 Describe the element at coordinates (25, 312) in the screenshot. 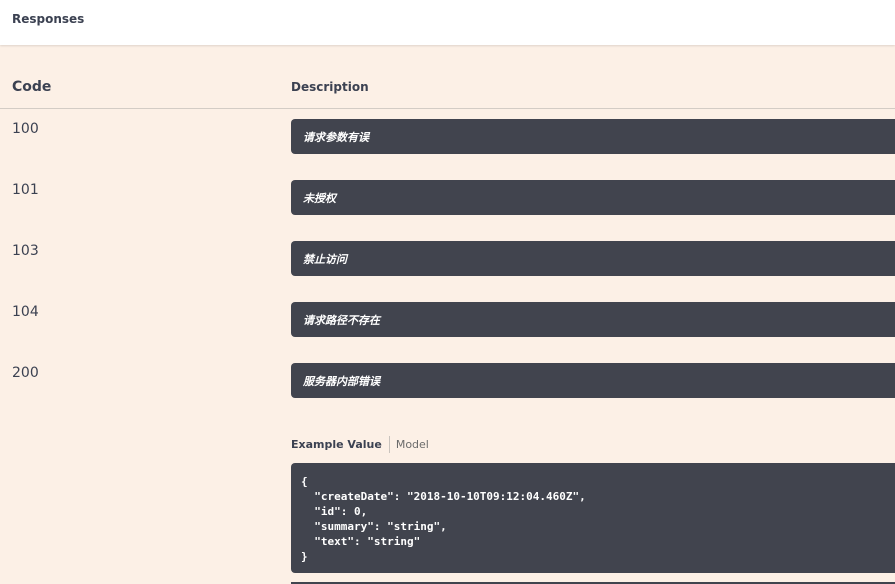

I see `response-code: 104` at that location.